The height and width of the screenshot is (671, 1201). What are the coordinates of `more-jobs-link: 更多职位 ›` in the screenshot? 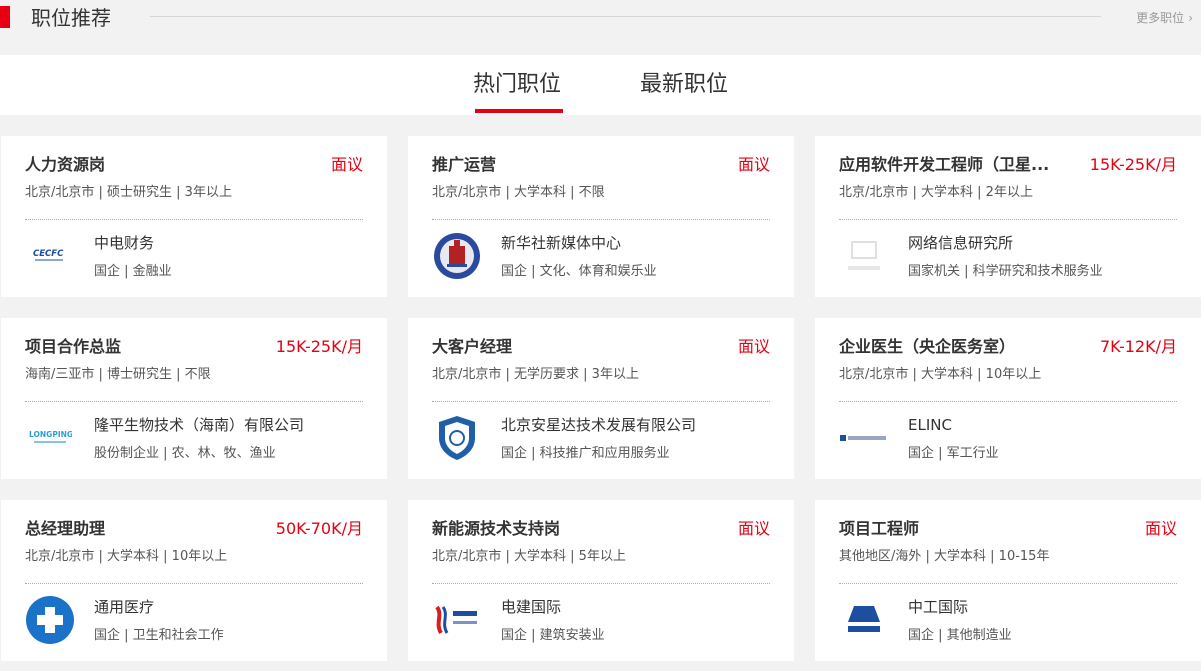 It's located at (1164, 18).